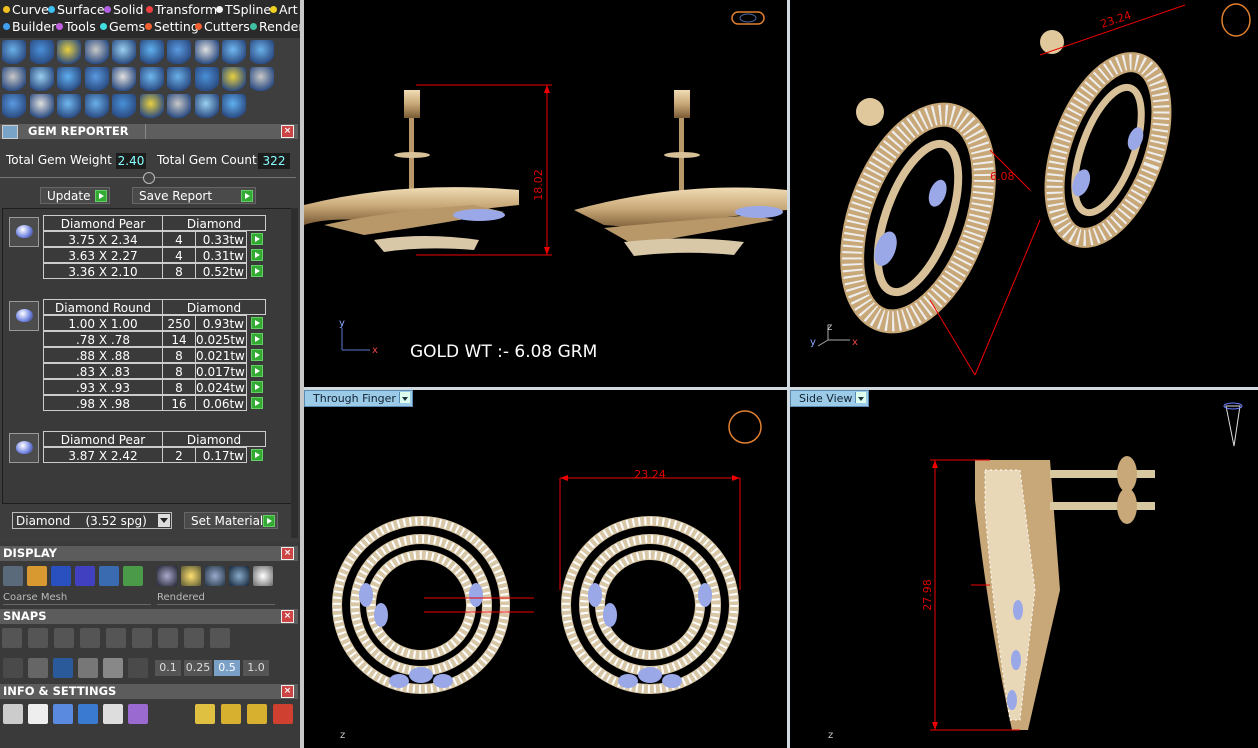 The height and width of the screenshot is (748, 1258). What do you see at coordinates (234, 52) in the screenshot?
I see `array-tool-icon` at bounding box center [234, 52].